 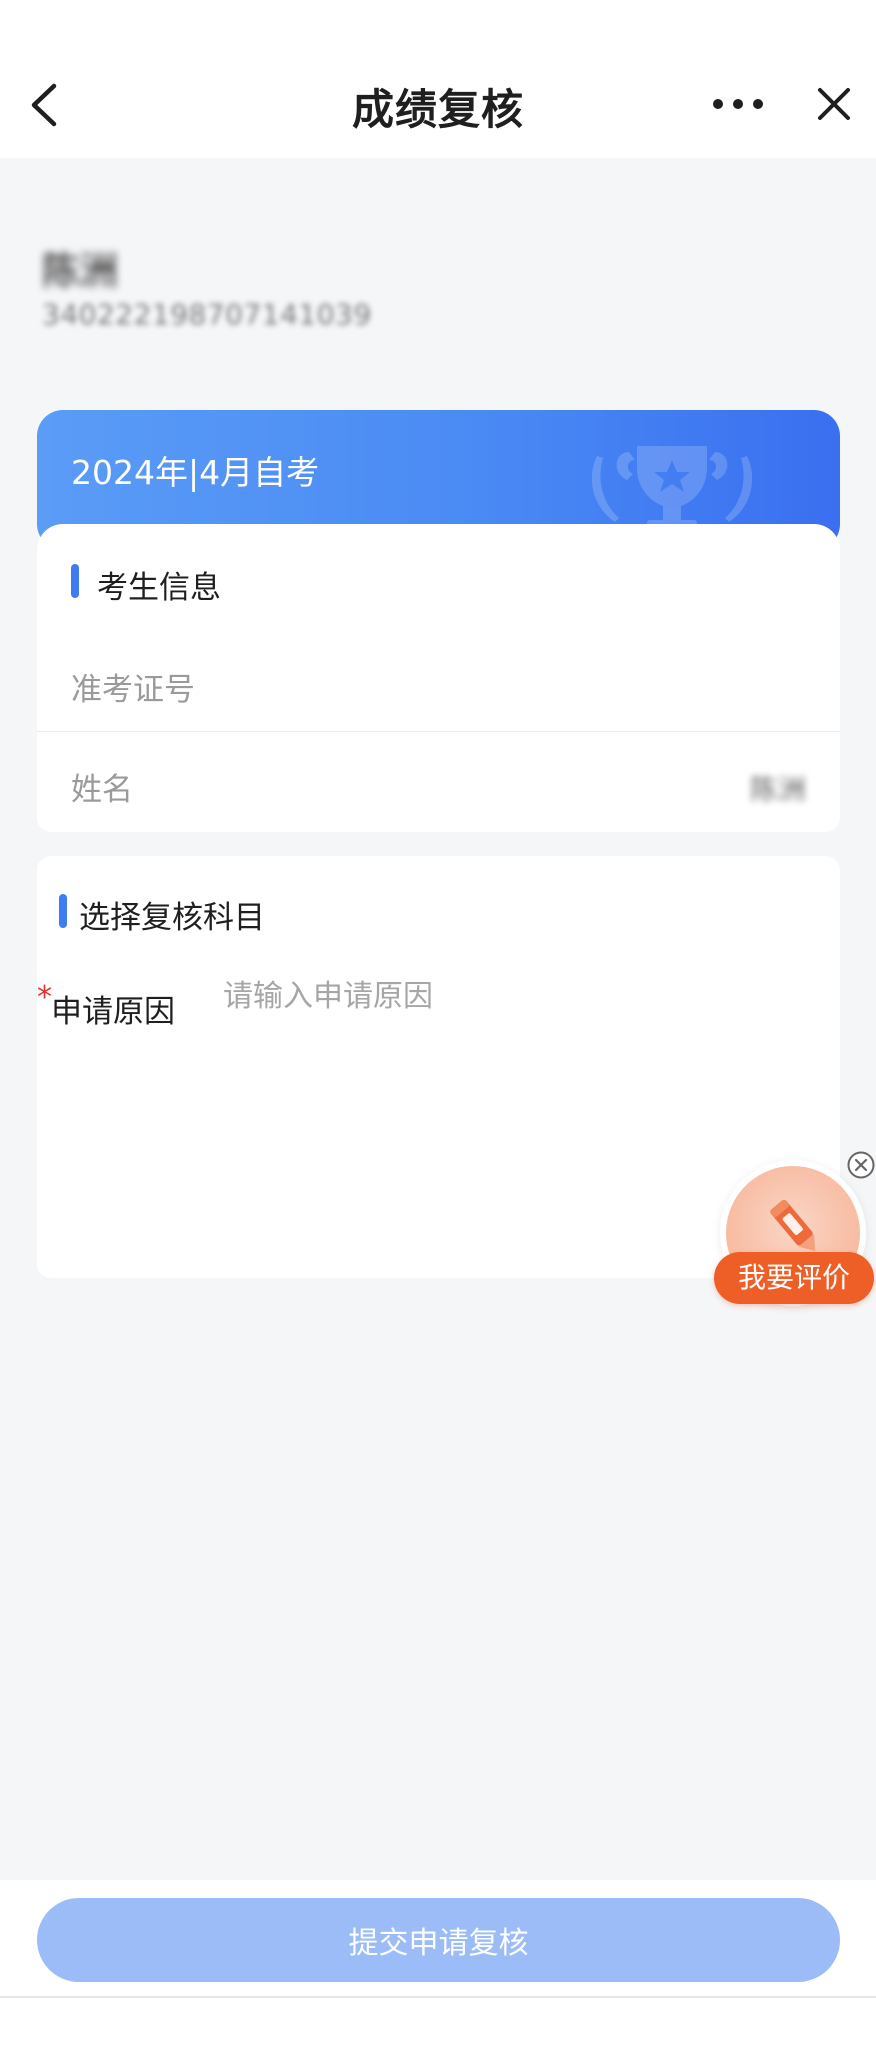 I want to click on close-icon, so click(x=834, y=104).